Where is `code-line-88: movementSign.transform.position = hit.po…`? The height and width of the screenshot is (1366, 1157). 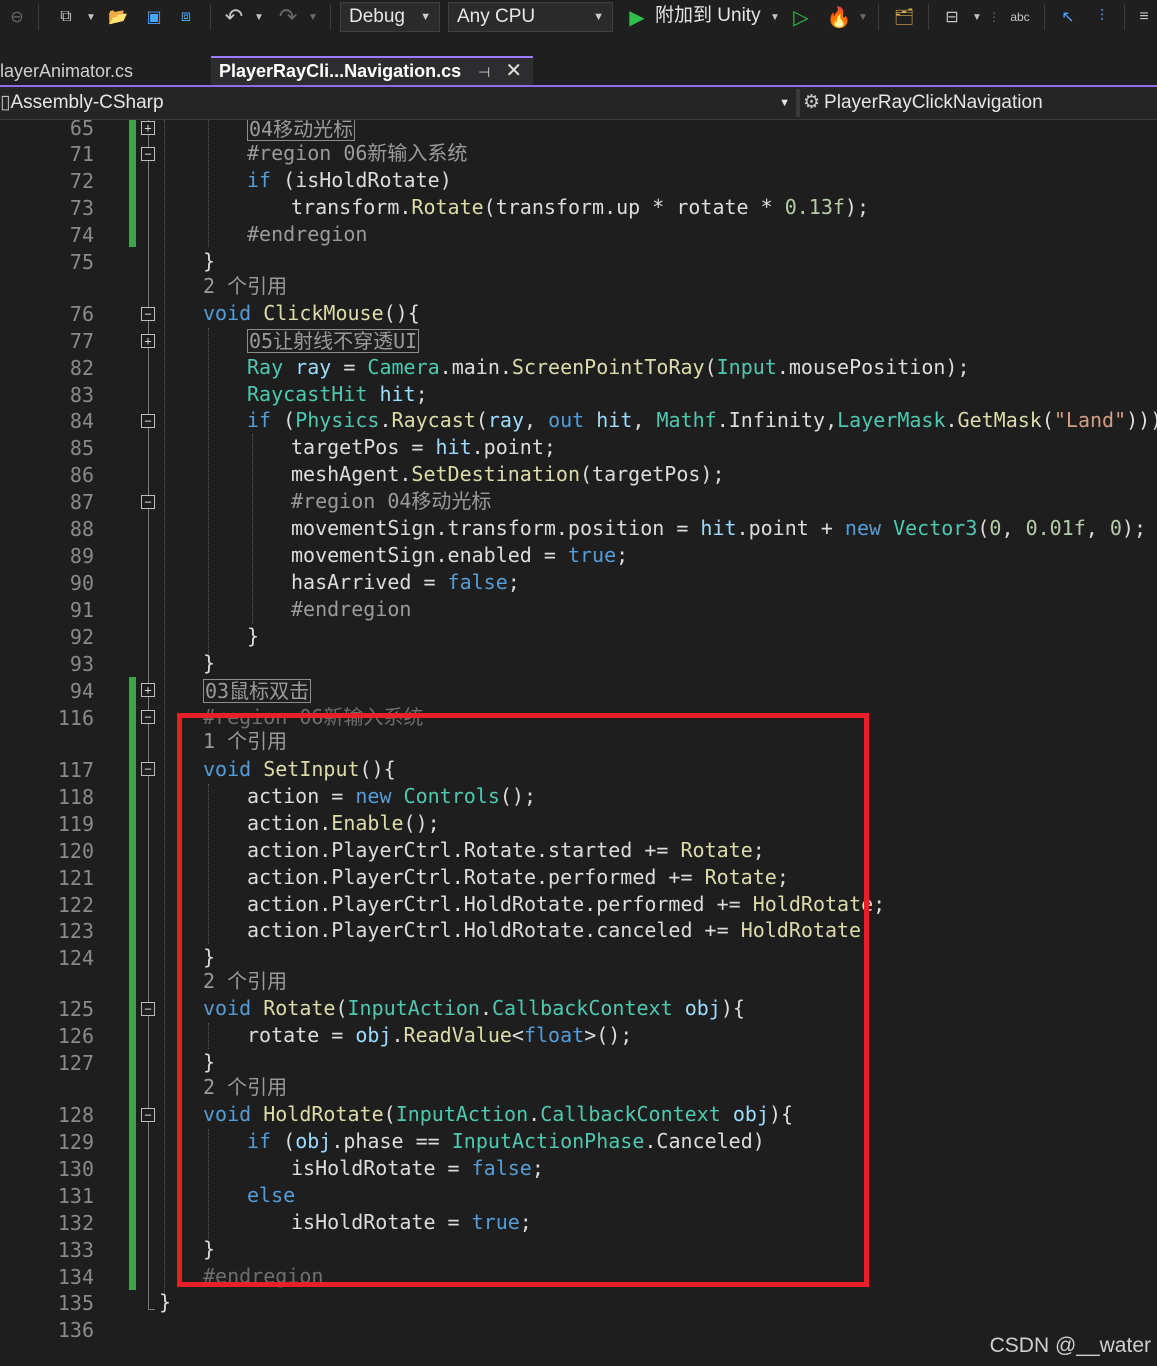
code-line-88: movementSign.transform.position = hit.po… is located at coordinates (719, 528).